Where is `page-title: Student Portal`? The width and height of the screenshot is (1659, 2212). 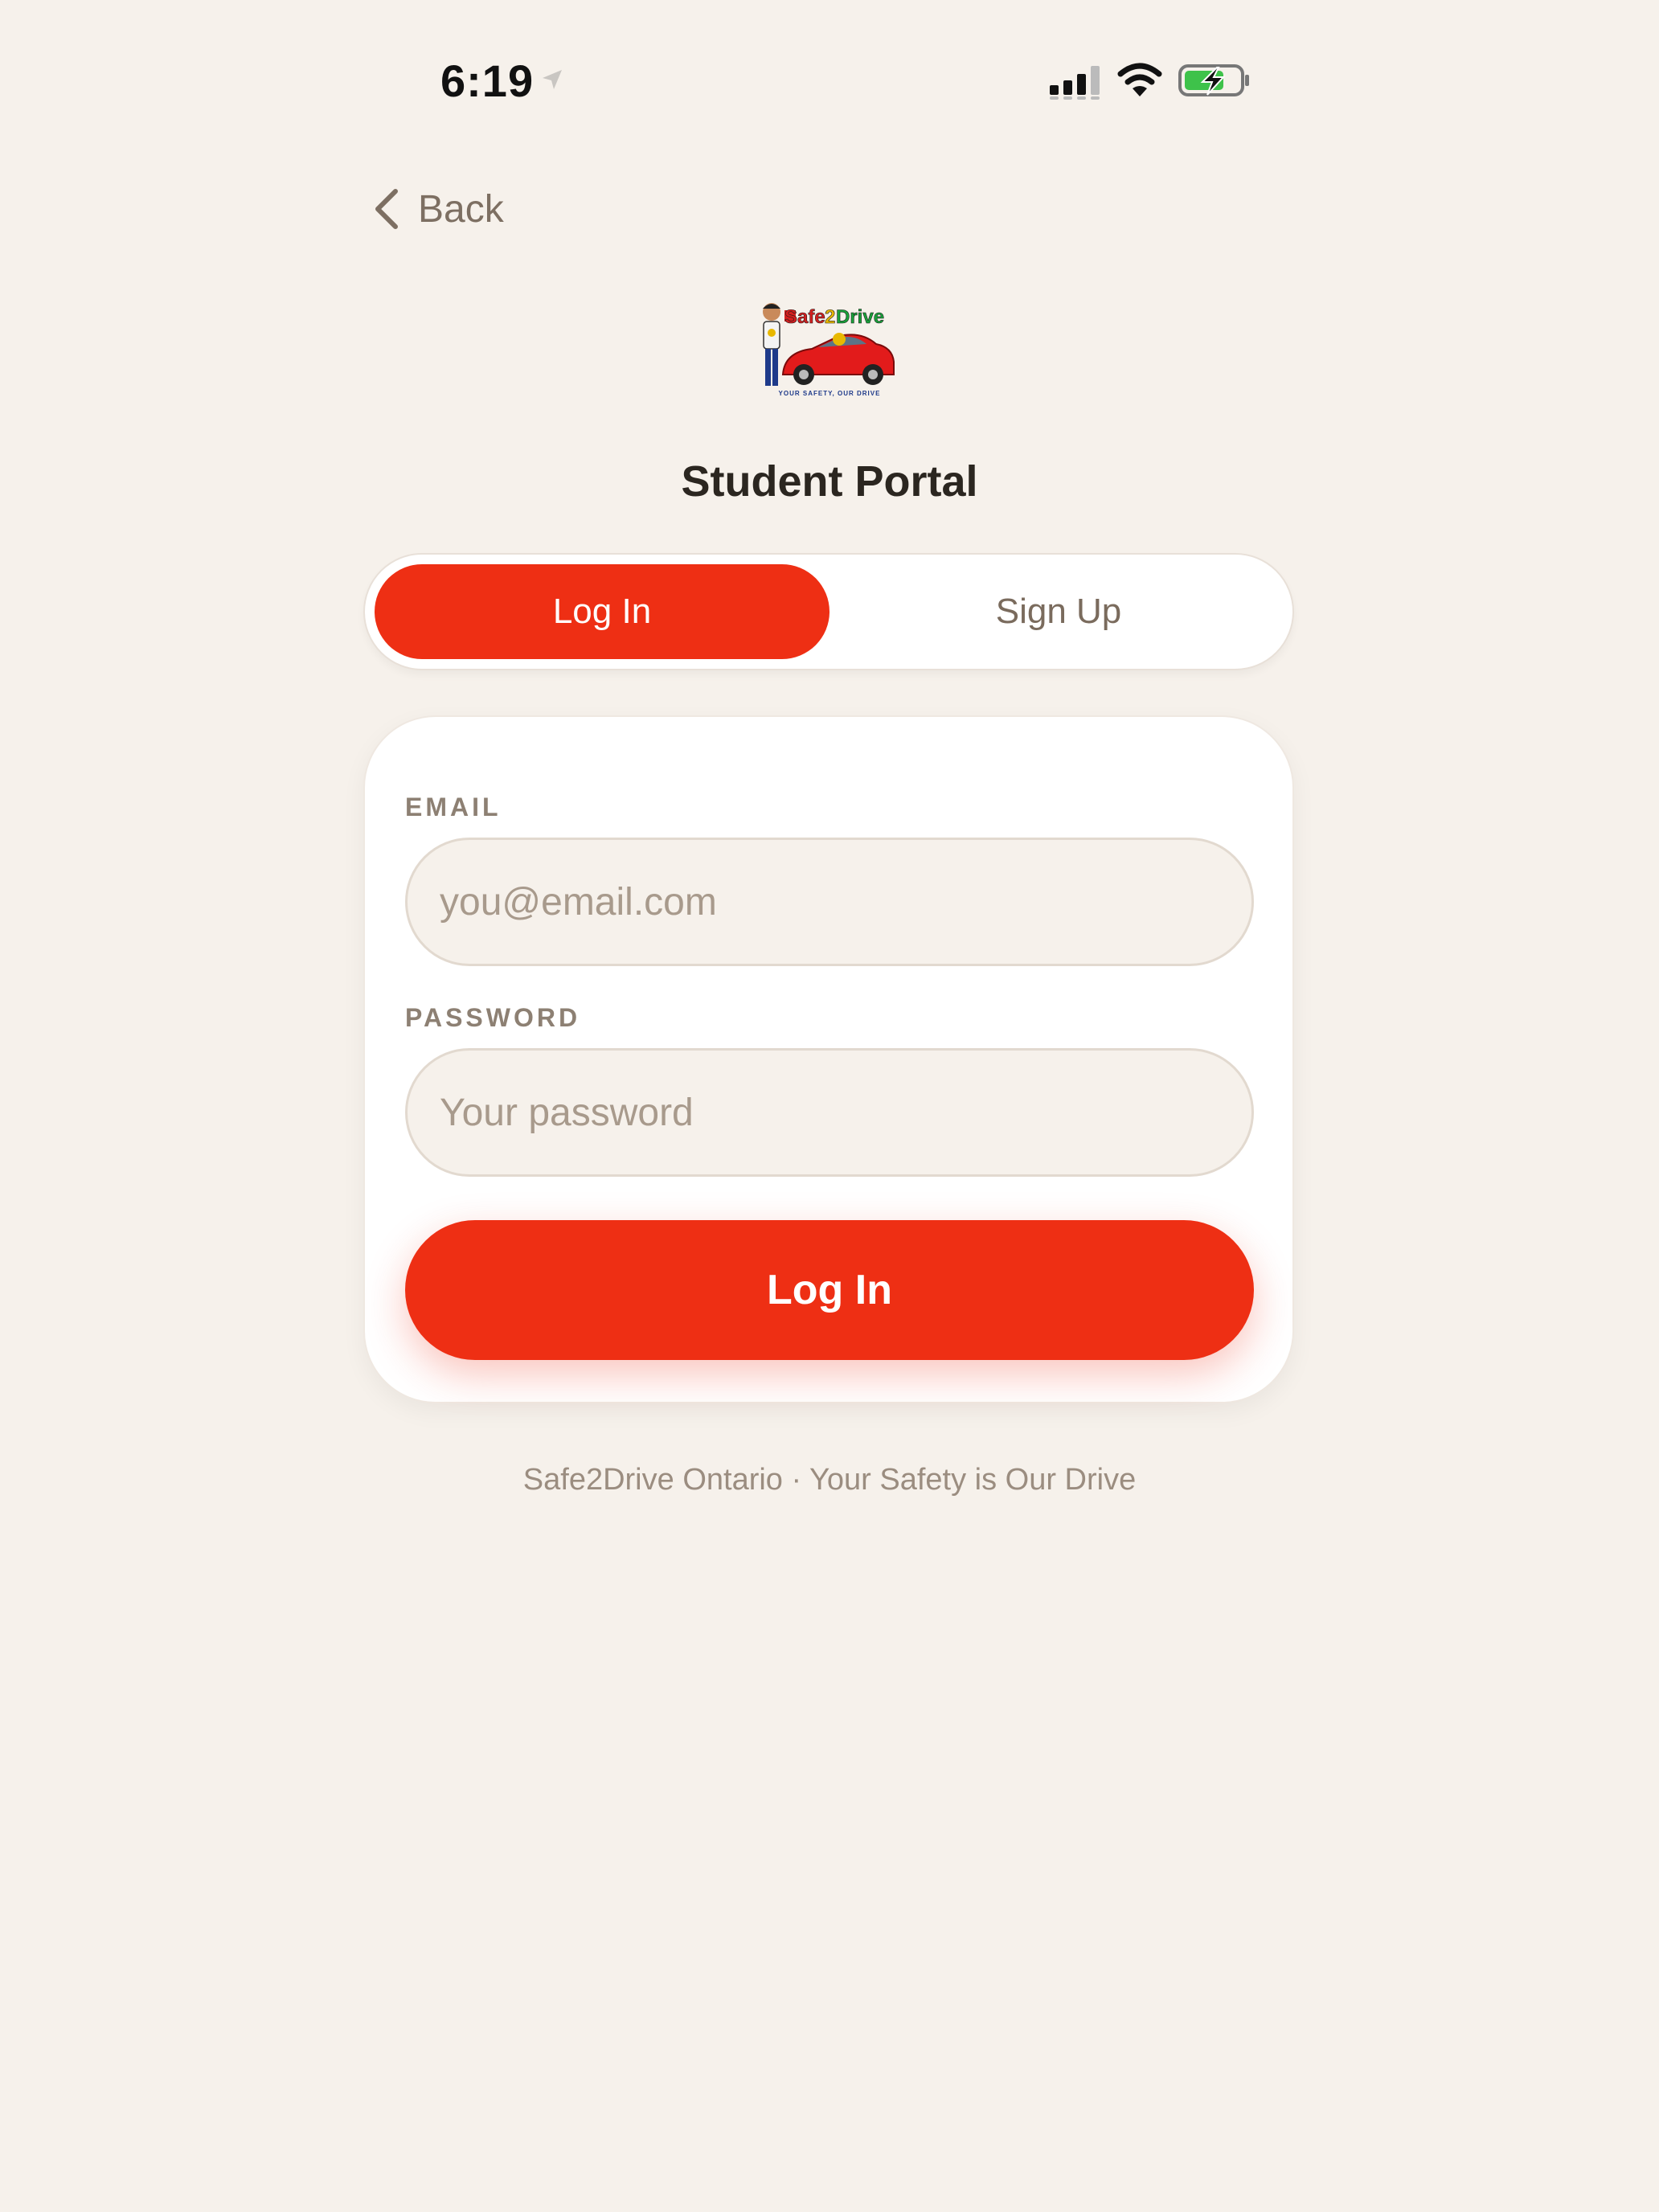 page-title: Student Portal is located at coordinates (829, 481).